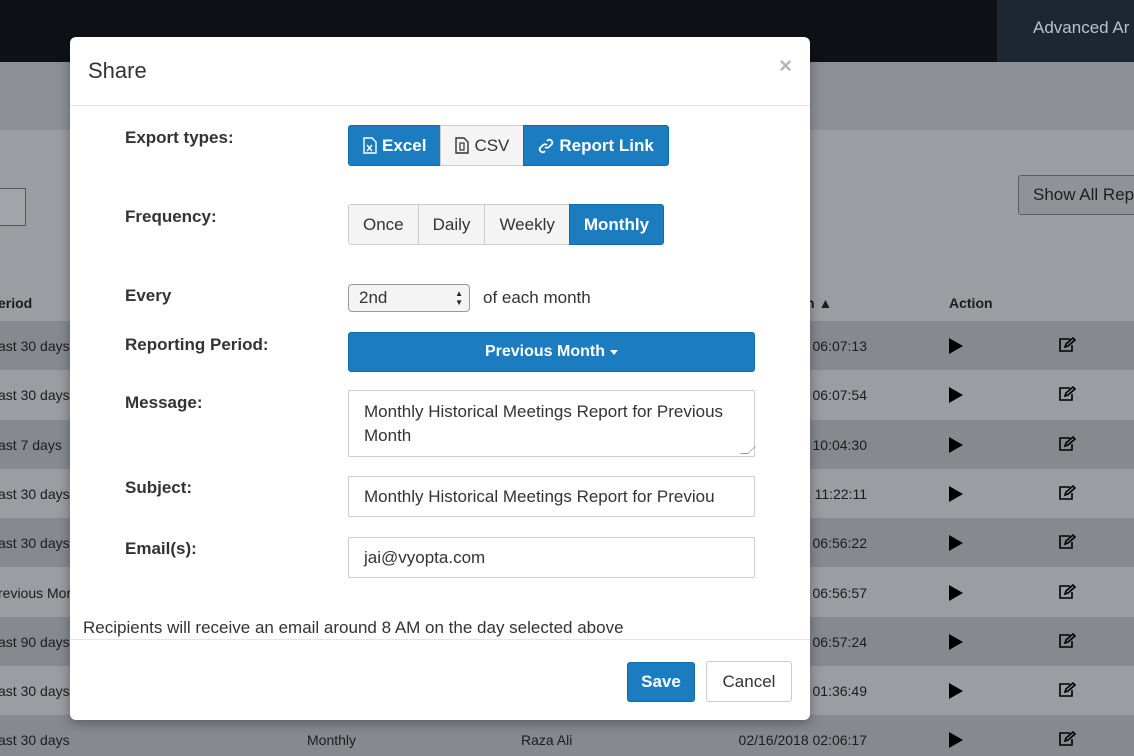 The width and height of the screenshot is (1134, 756). Describe the element at coordinates (749, 681) in the screenshot. I see `cancel-button: Cancel` at that location.